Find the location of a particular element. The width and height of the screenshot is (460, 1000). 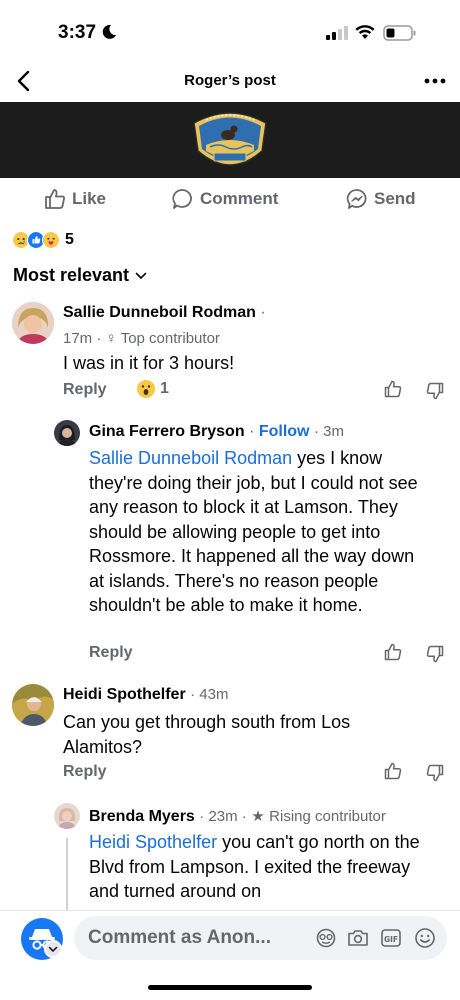

rising-contributor-icon: ★ is located at coordinates (258, 816).